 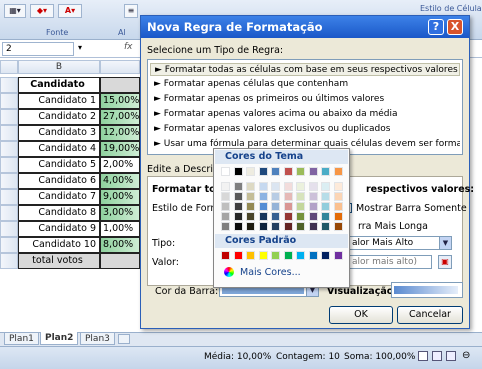 I want to click on normal-view-icon, so click(x=423, y=356).